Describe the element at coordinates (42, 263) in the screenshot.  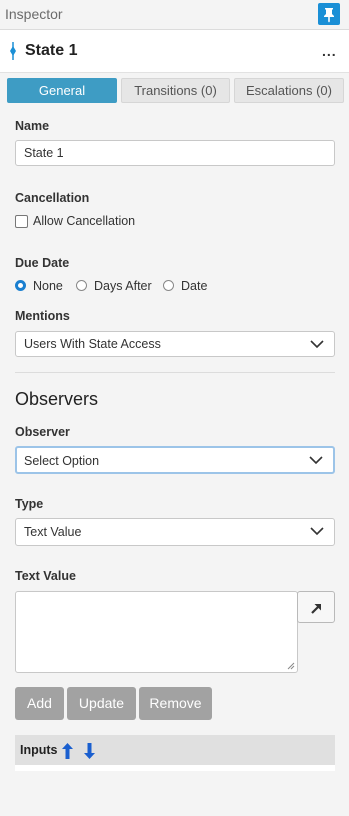
I see `due-date-label: Due Date` at that location.